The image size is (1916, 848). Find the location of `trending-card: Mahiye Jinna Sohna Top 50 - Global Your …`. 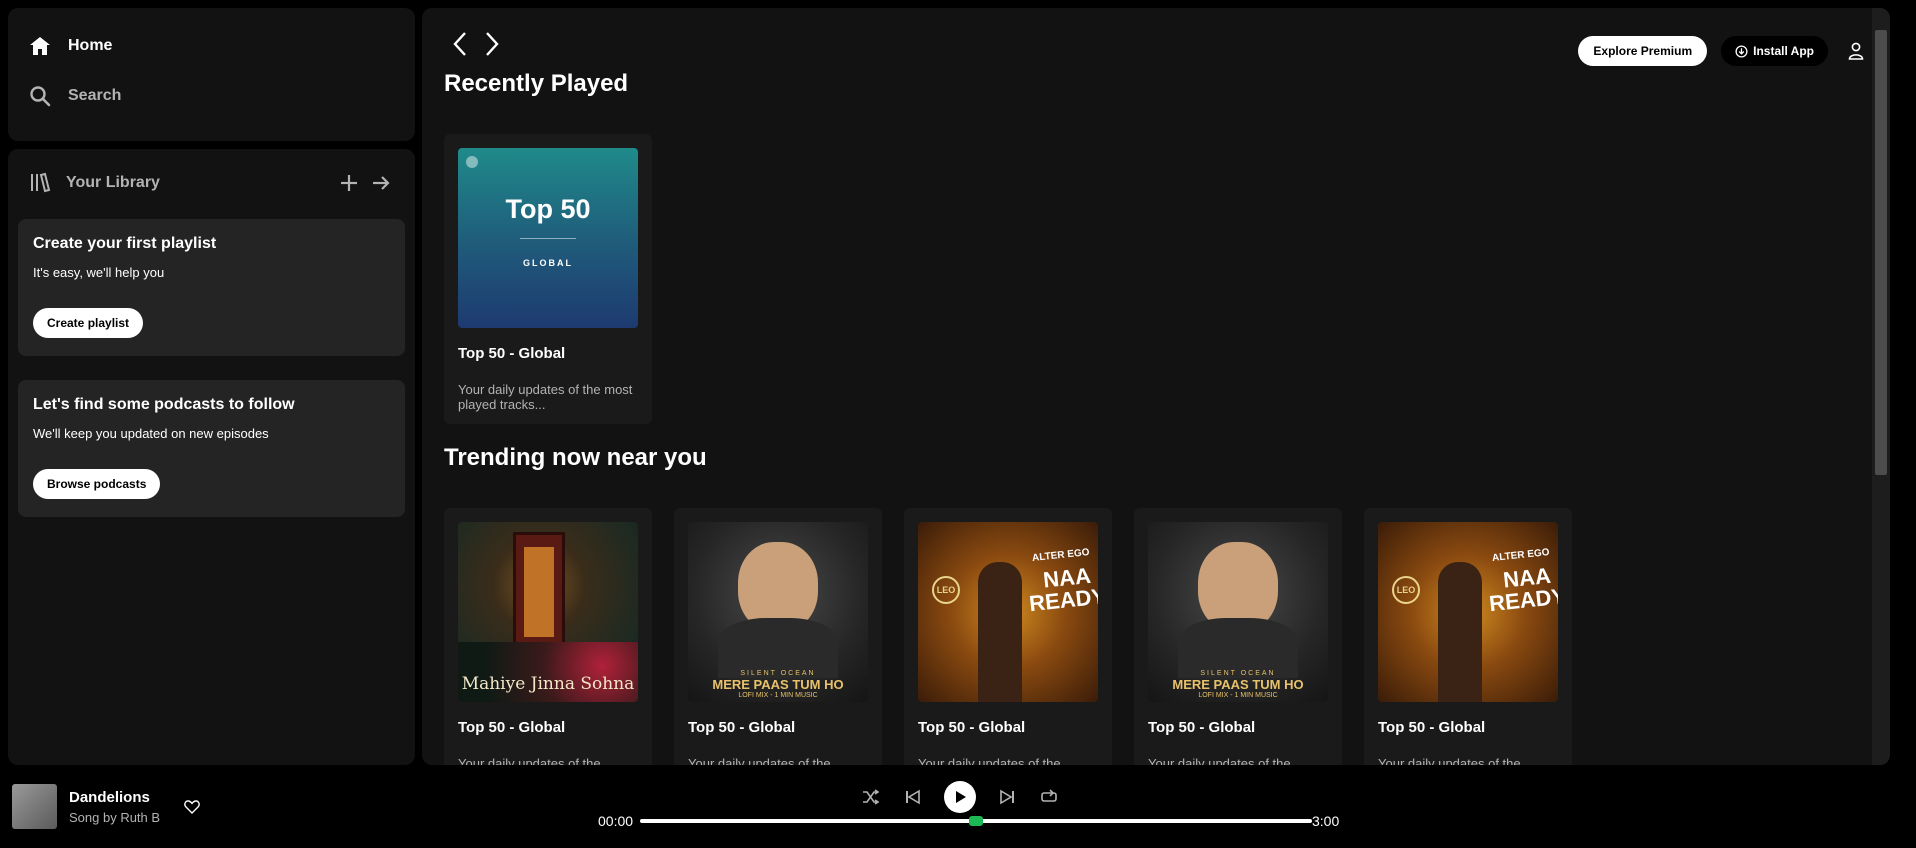

trending-card: Mahiye Jinna Sohna Top 50 - Global Your … is located at coordinates (548, 636).